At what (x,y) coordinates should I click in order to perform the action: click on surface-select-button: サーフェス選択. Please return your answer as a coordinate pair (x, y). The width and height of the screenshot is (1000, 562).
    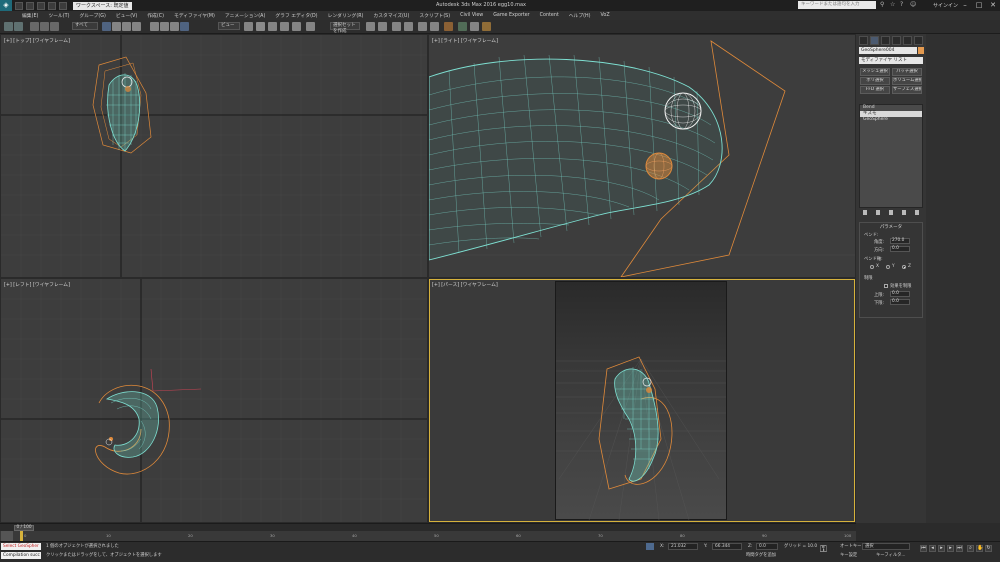
    Looking at the image, I should click on (907, 90).